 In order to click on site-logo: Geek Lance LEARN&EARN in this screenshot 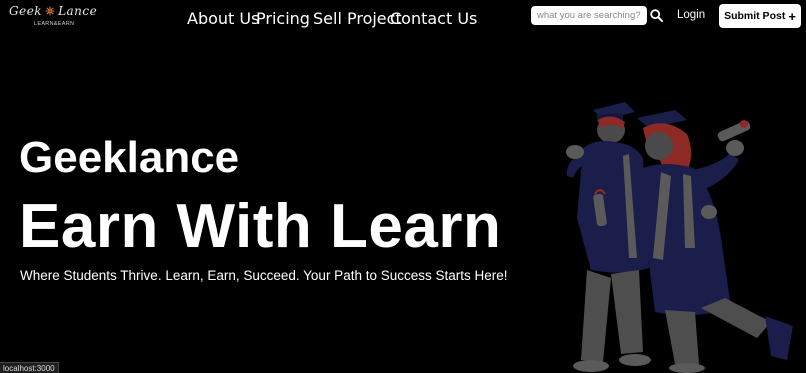, I will do `click(54, 17)`.